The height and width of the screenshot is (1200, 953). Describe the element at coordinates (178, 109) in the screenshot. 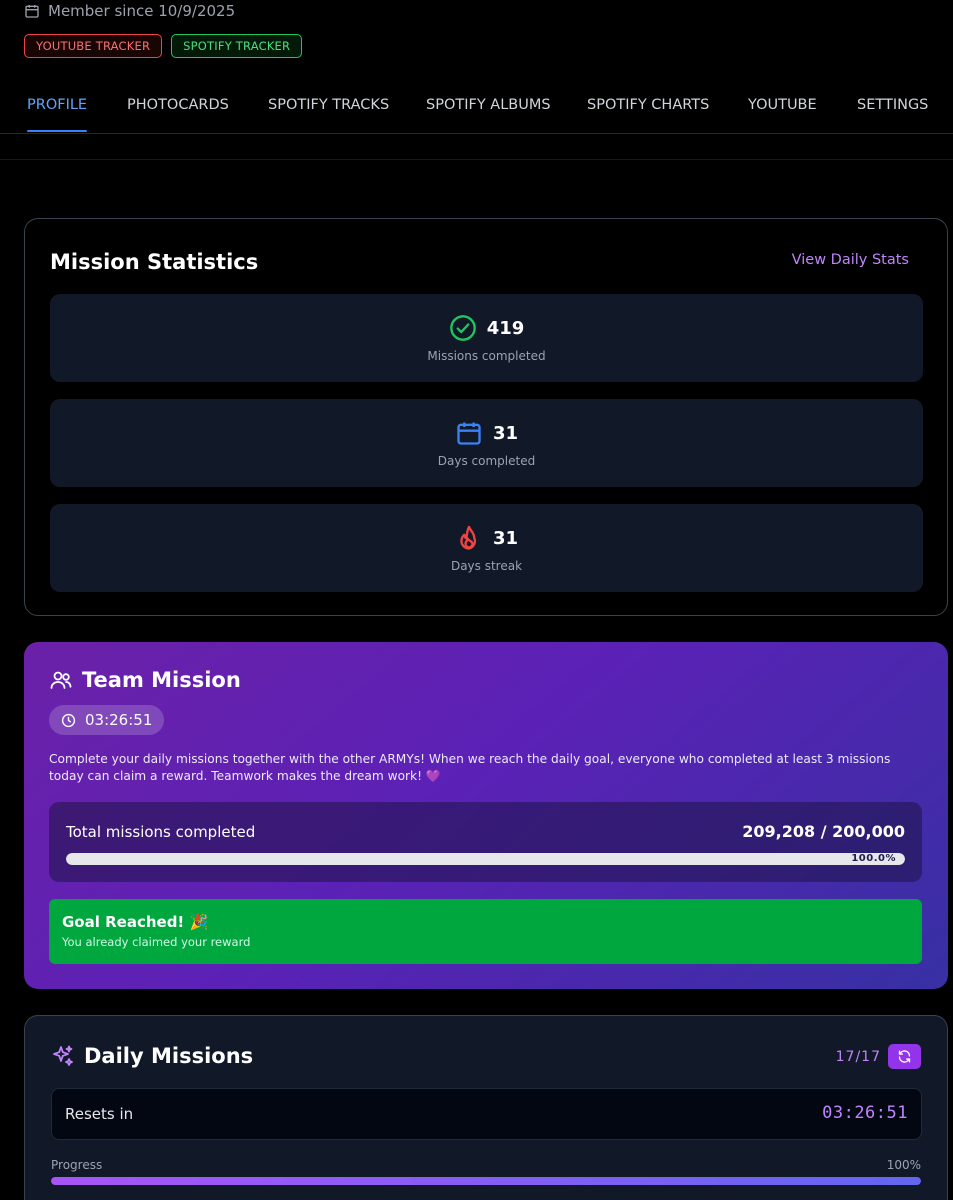

I see `tab-photocards: PHOTOCARDS` at that location.